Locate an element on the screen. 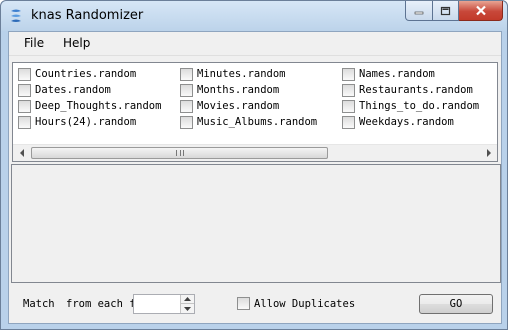 This screenshot has width=508, height=330. close-button is located at coordinates (481, 11).